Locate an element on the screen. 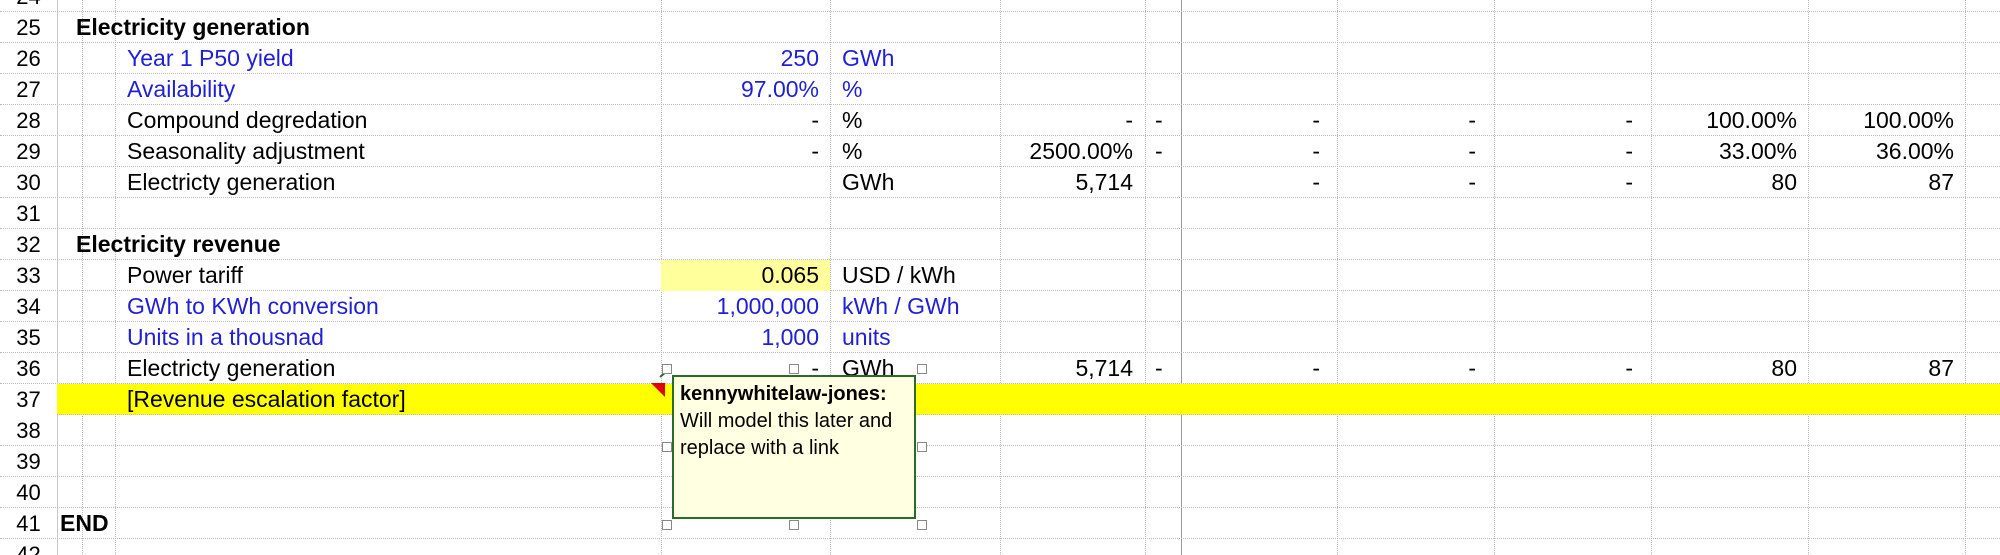 This screenshot has height=555, width=2000. row-number: 31 is located at coordinates (28, 213).